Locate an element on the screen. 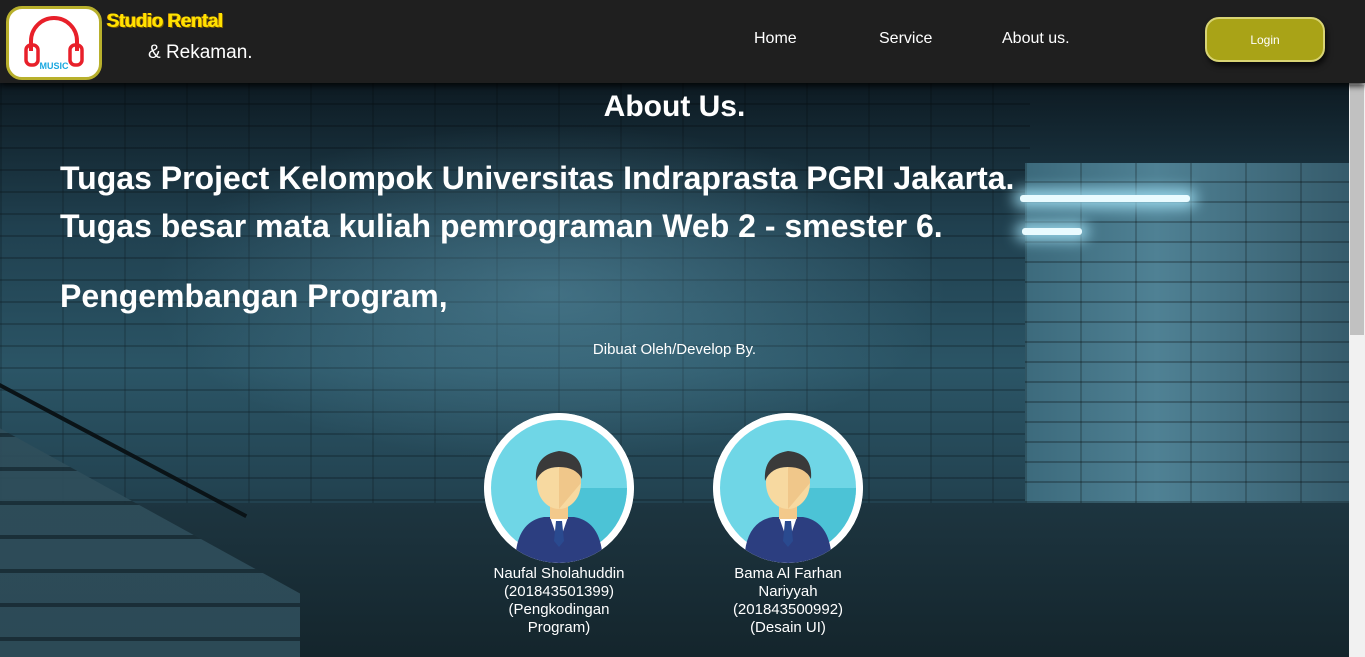 This screenshot has height=657, width=1365. developer-id: (201843501399) is located at coordinates (559, 591).